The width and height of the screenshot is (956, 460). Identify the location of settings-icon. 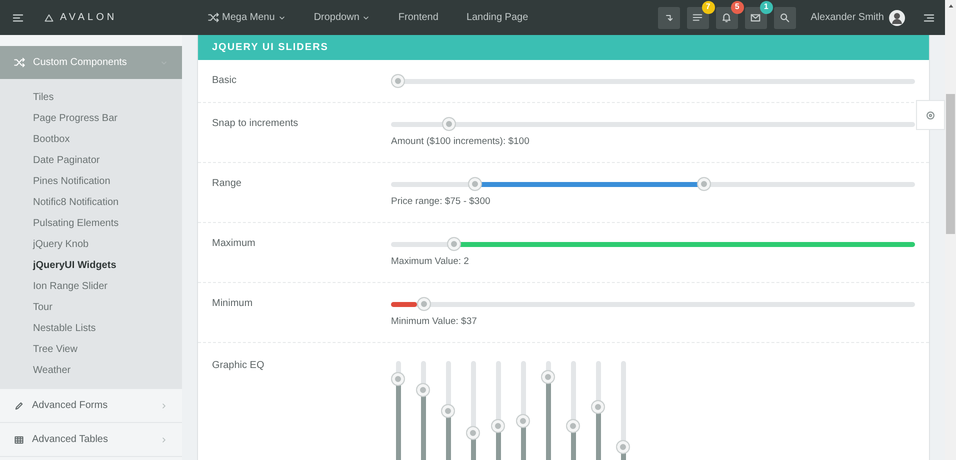
(930, 115).